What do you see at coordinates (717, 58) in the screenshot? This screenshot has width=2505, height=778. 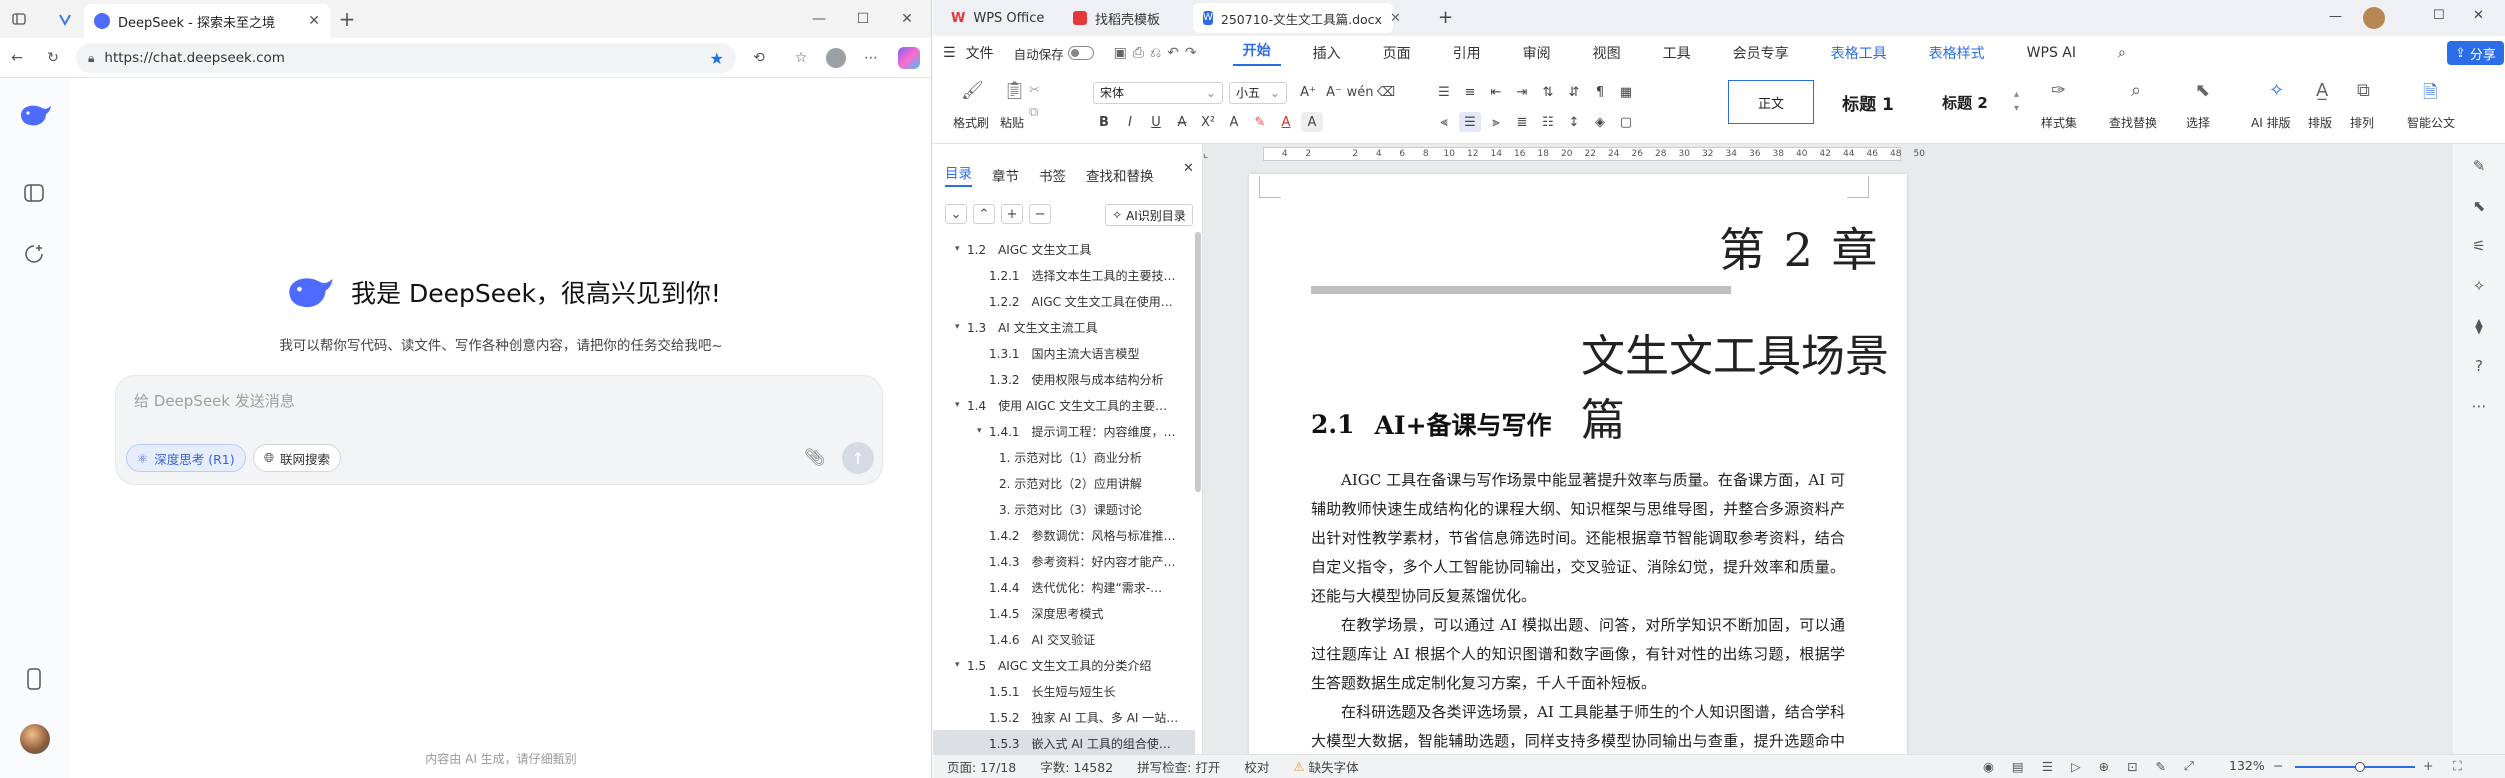 I see `favorite-star-icon: ★` at bounding box center [717, 58].